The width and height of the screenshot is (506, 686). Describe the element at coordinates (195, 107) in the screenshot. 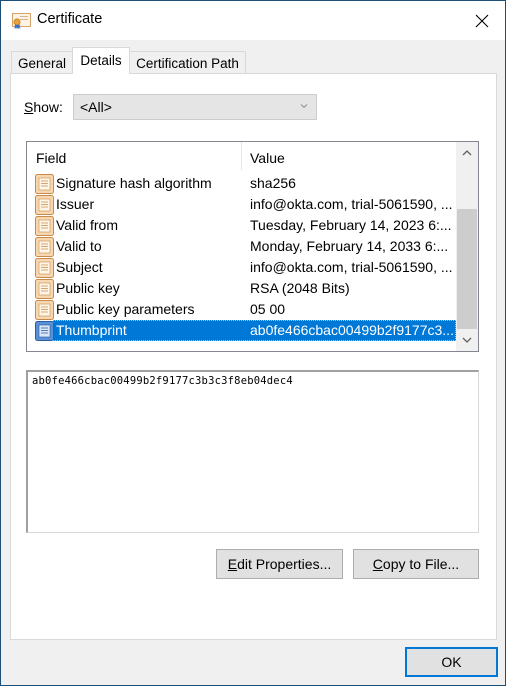

I see `show-dropdown: <All>` at that location.